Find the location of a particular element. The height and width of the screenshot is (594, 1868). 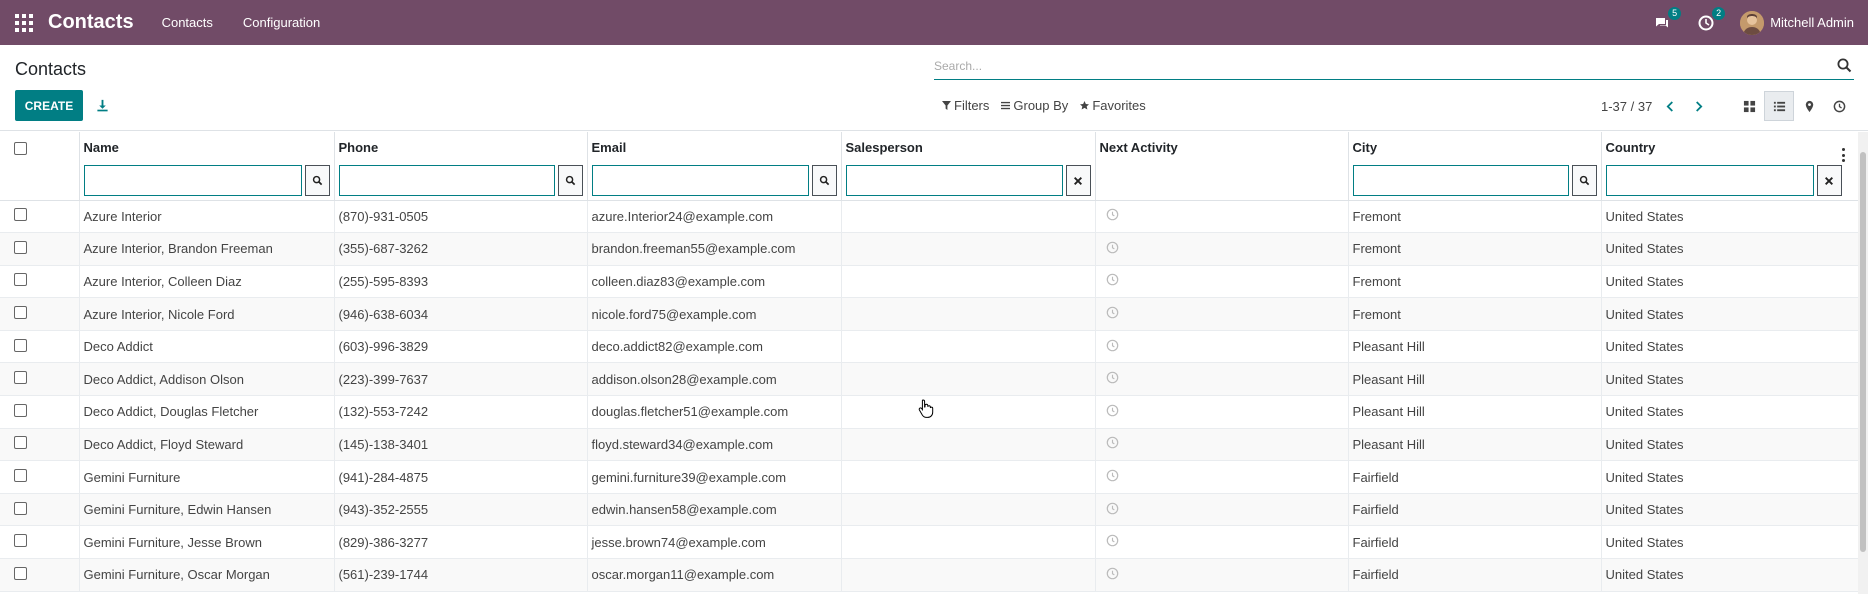

optional-columns-kebab-icon is located at coordinates (1845, 155).